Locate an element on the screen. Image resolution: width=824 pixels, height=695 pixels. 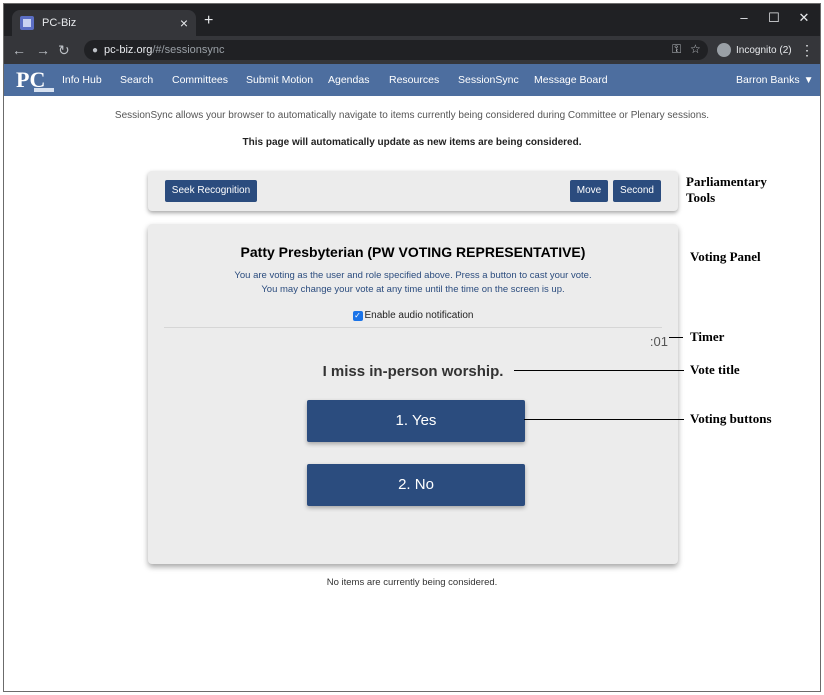
audio-label: Enable audio notification is located at coordinates (419, 315).